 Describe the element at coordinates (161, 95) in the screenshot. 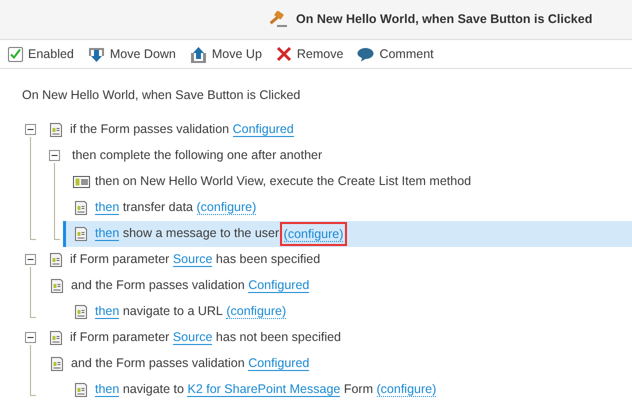

I see `rule-title: On New Hello World, when Save Button is Clicked` at that location.